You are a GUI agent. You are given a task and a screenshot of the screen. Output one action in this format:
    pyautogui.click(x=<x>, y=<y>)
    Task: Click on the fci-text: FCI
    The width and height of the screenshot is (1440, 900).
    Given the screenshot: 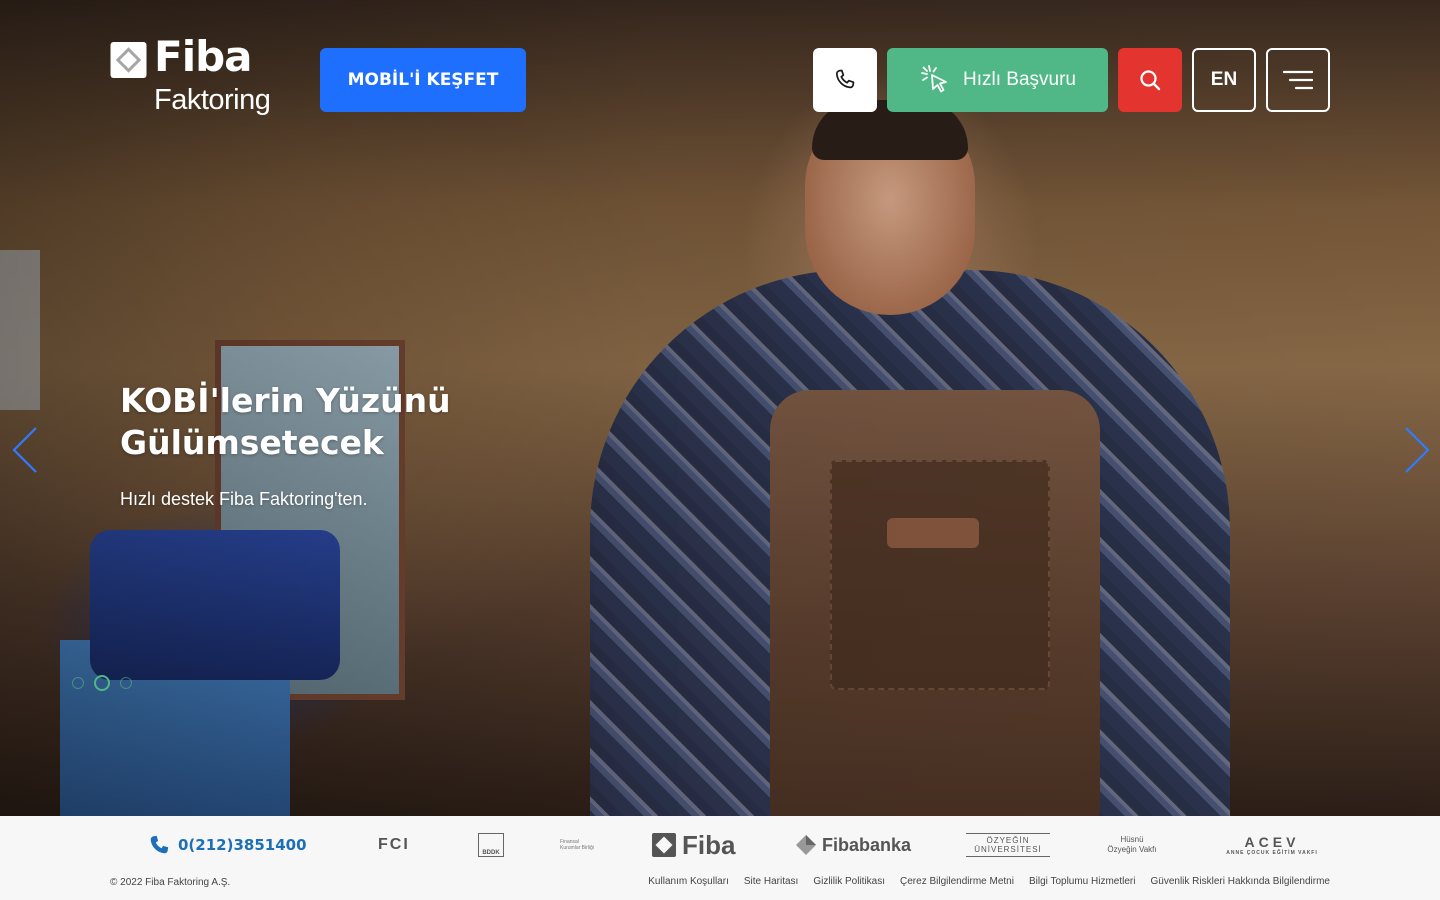 What is the action you would take?
    pyautogui.click(x=394, y=844)
    